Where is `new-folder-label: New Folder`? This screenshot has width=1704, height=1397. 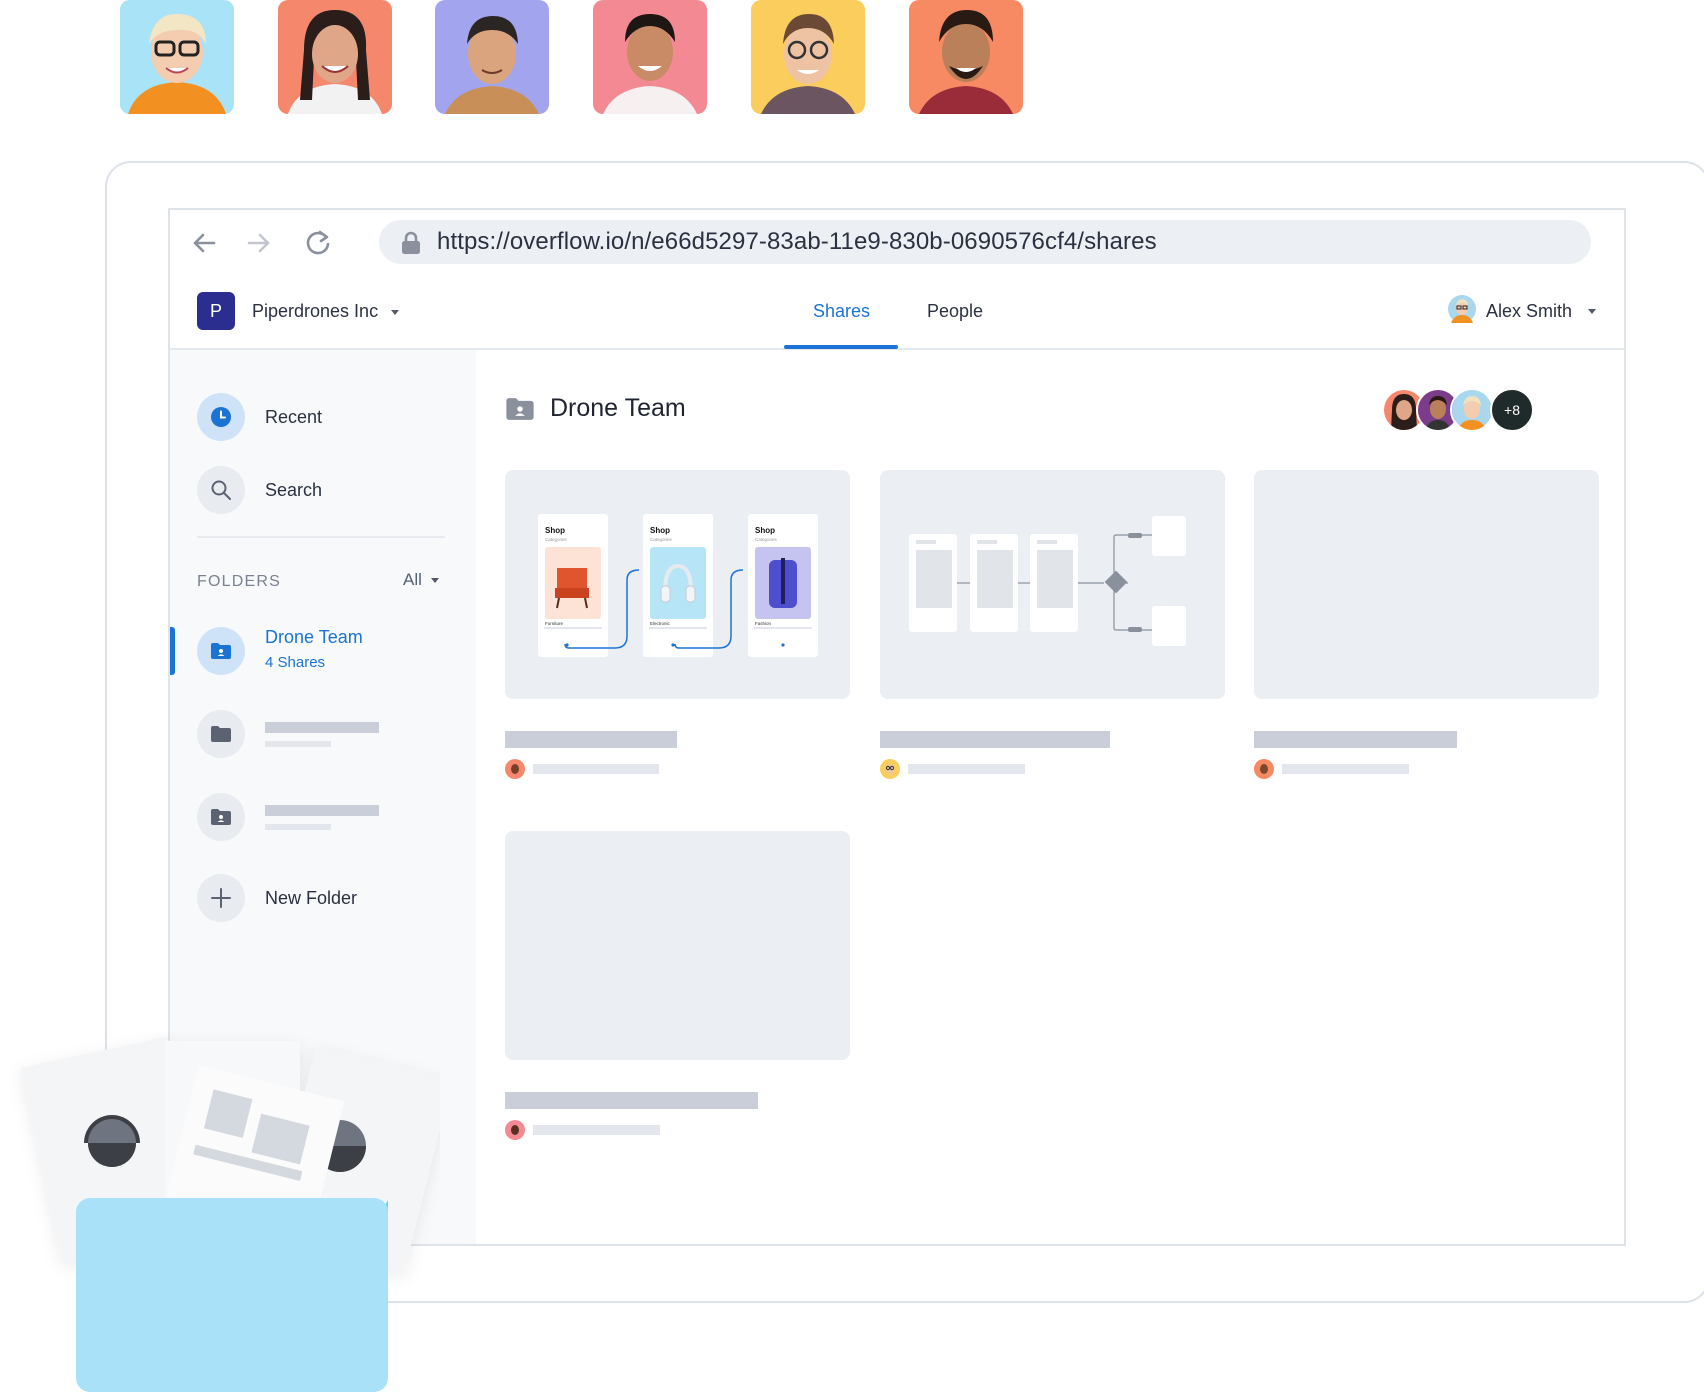 new-folder-label: New Folder is located at coordinates (311, 897).